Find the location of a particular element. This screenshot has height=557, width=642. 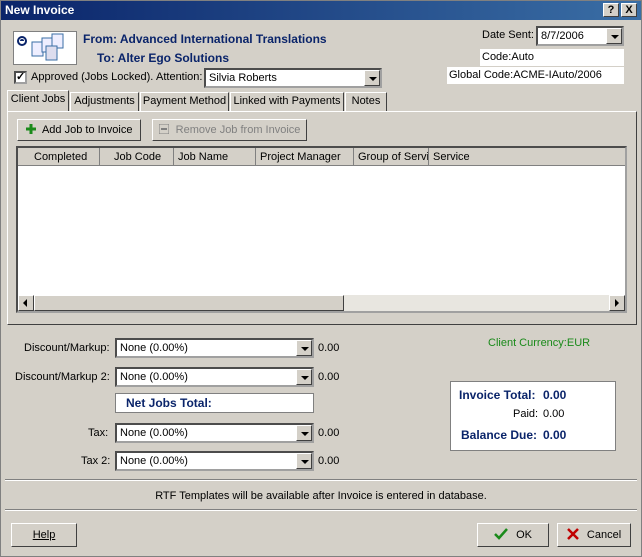

col-job-name: Job Name is located at coordinates (215, 157).